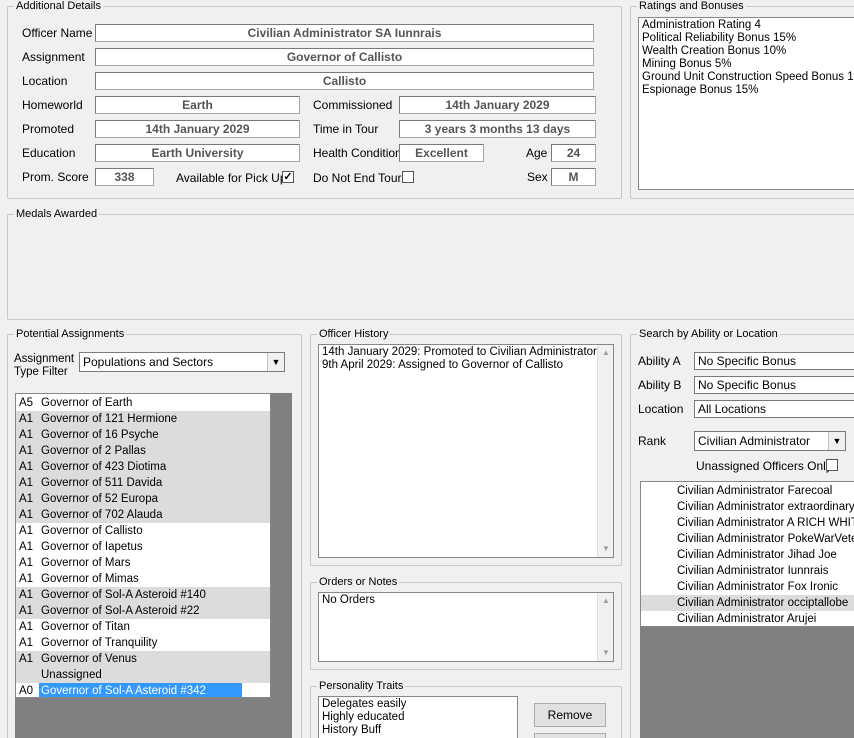 This screenshot has width=854, height=738. I want to click on additional-details-title: Additional Details, so click(58, 6).